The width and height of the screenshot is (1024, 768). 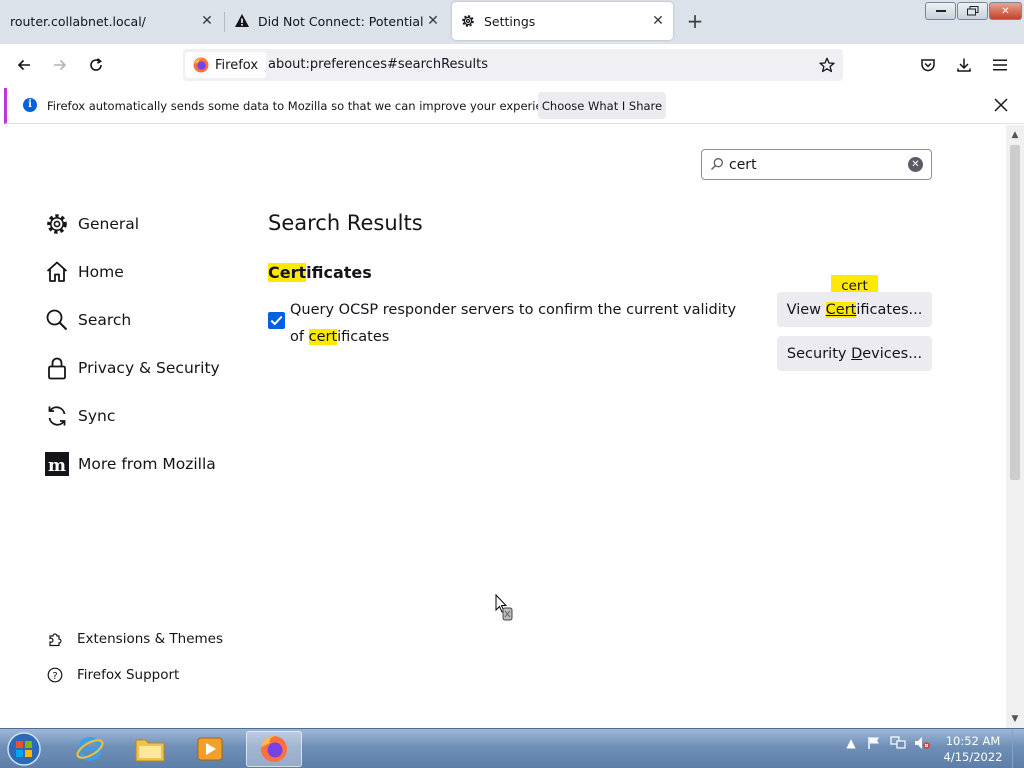 What do you see at coordinates (806, 309) in the screenshot?
I see `button-text: View` at bounding box center [806, 309].